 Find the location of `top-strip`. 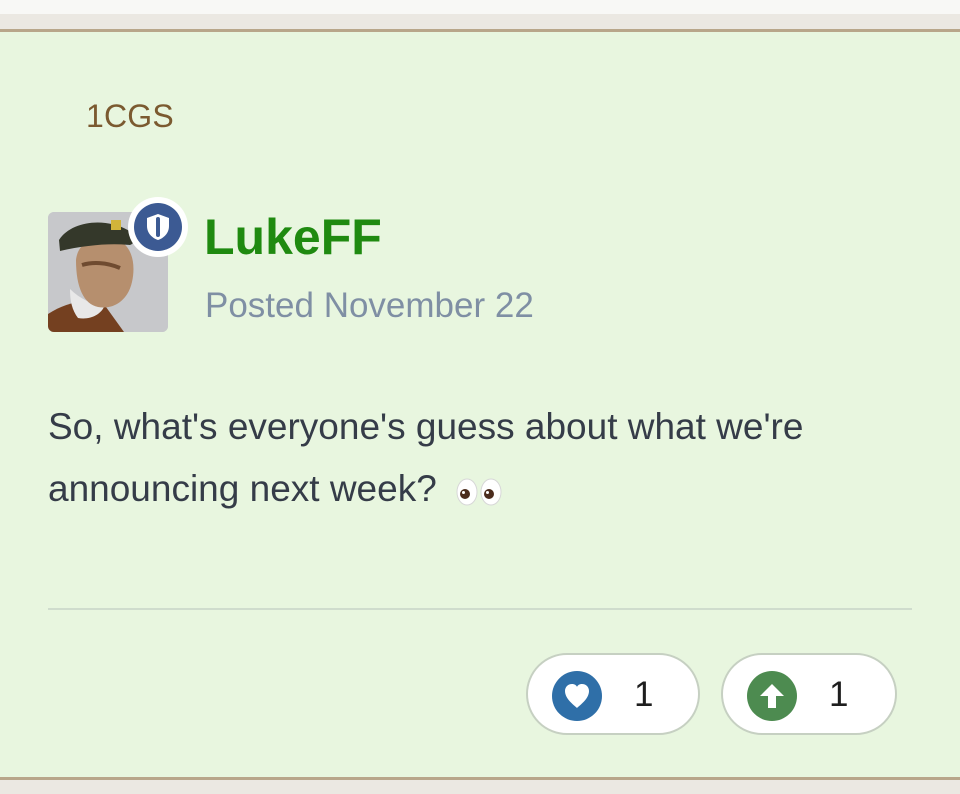

top-strip is located at coordinates (480, 7).